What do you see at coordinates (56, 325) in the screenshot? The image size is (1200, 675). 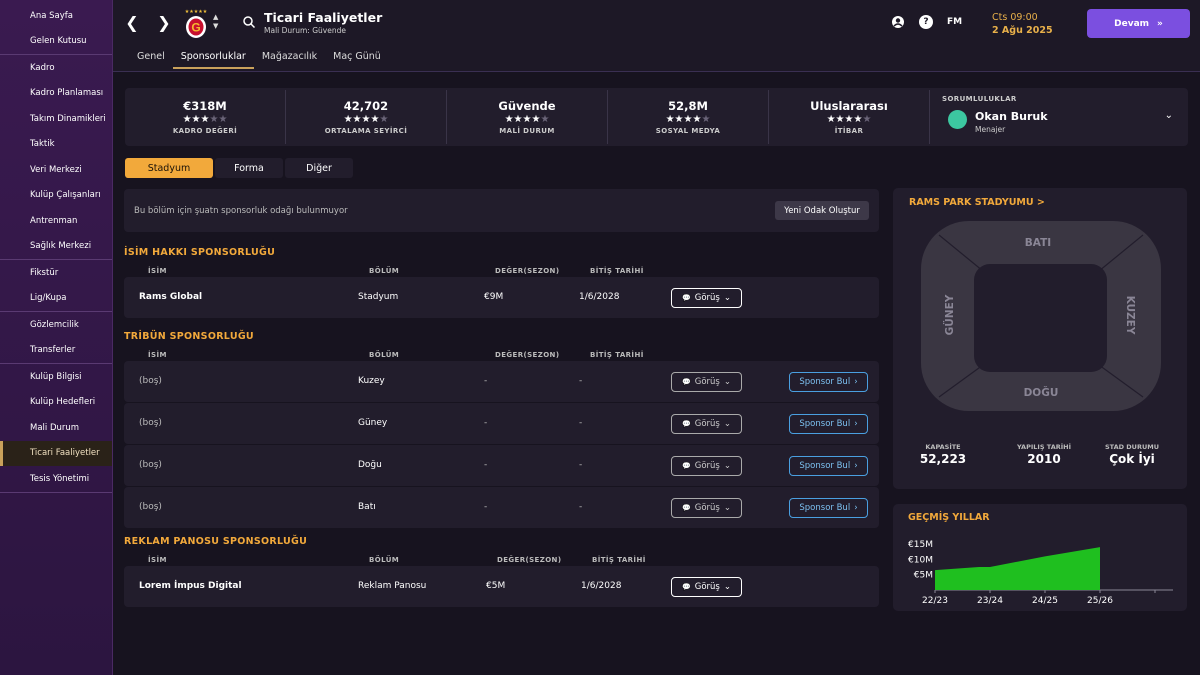 I see `sidebar-item-gozlemcilik: Gözlemcilik` at bounding box center [56, 325].